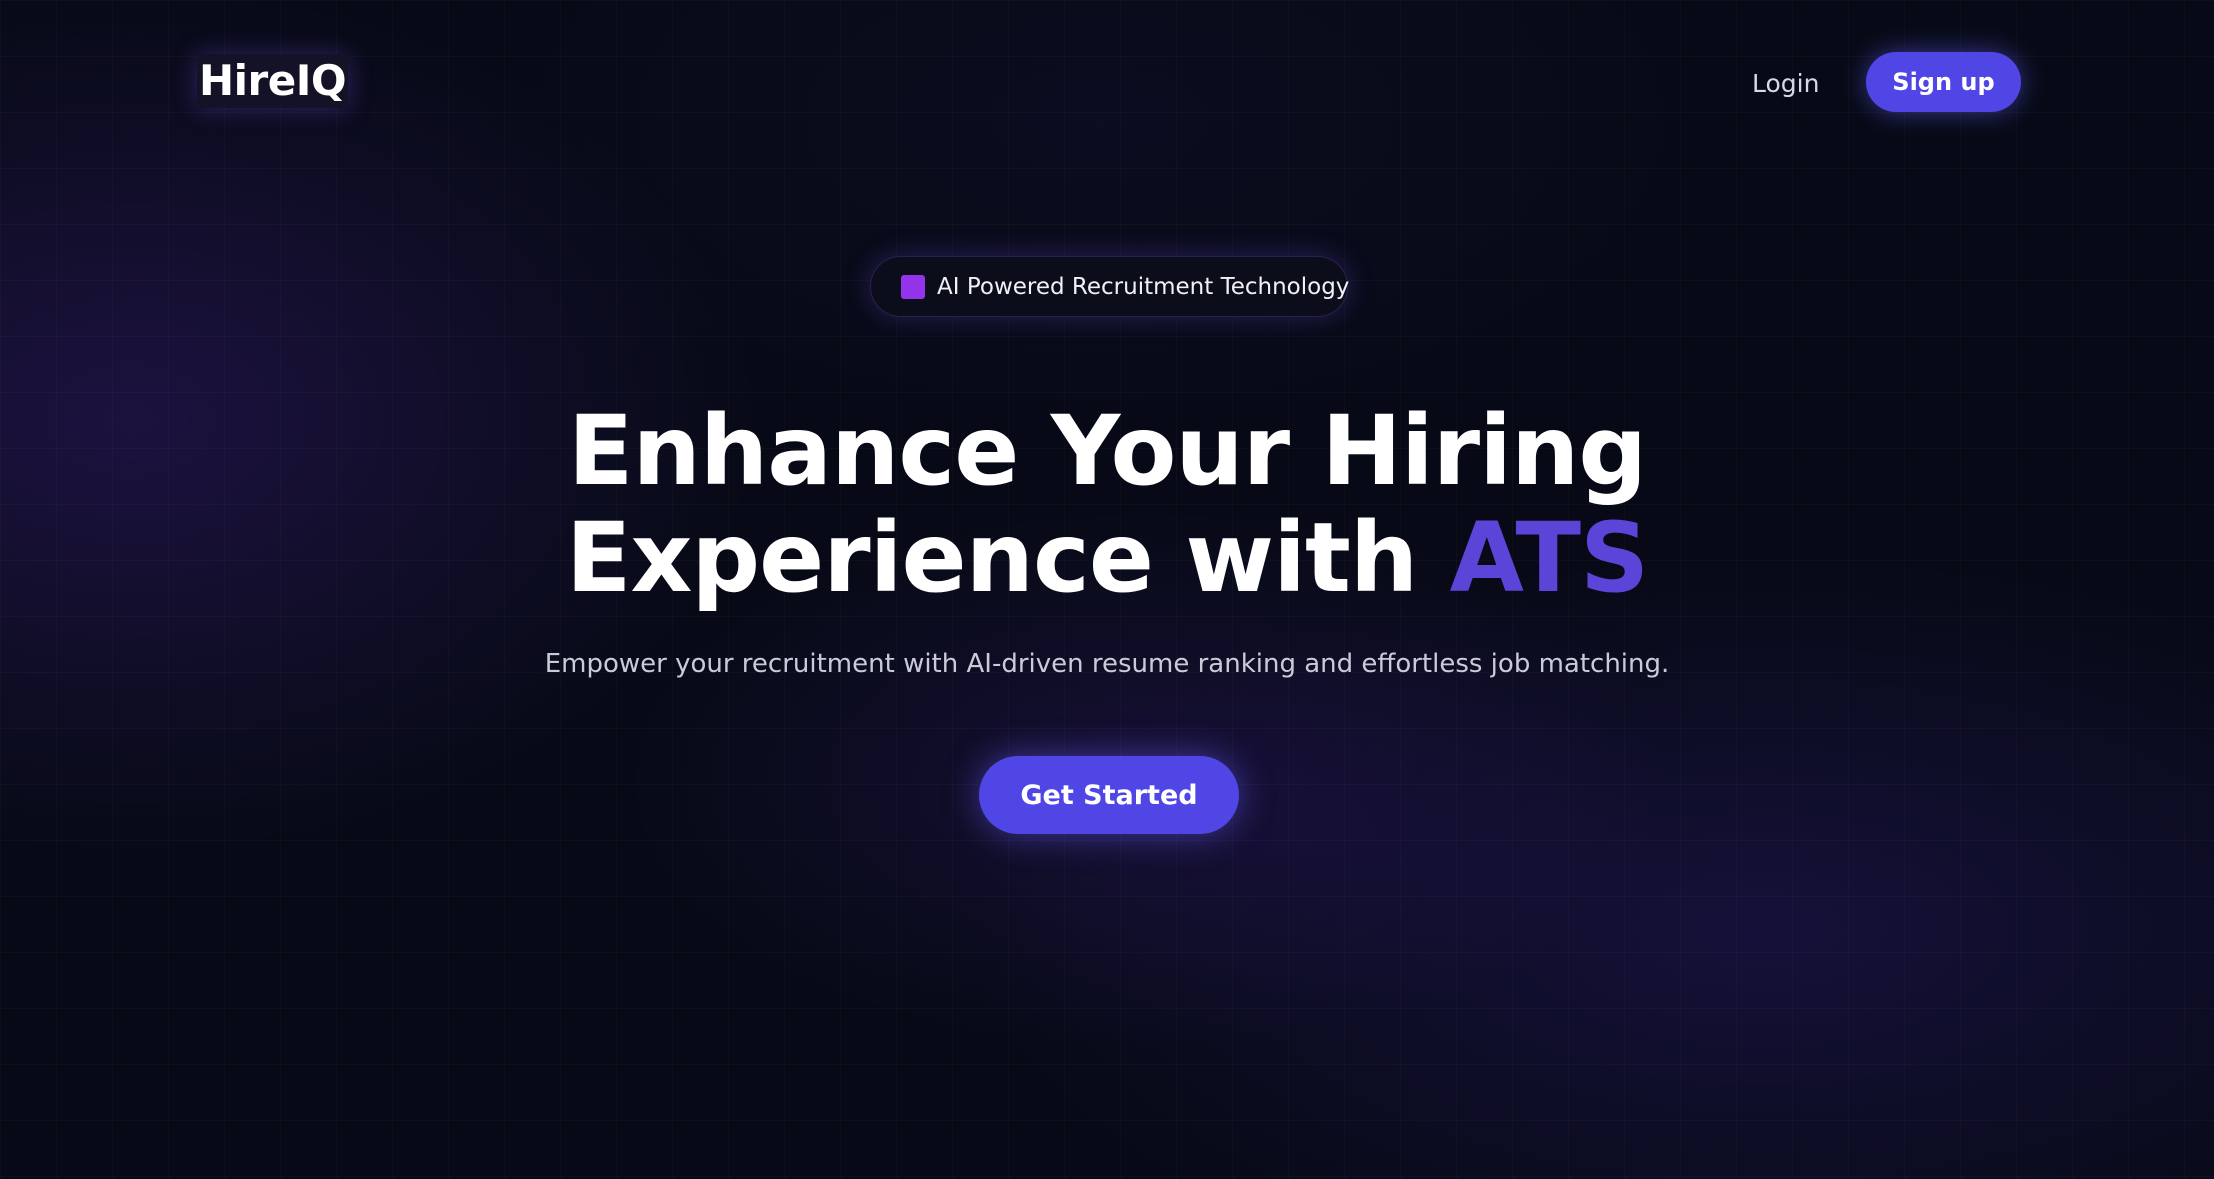 Image resolution: width=2214 pixels, height=1179 pixels. What do you see at coordinates (1107, 451) in the screenshot?
I see `hero-headline-line-1: Enhance Your Hiring` at bounding box center [1107, 451].